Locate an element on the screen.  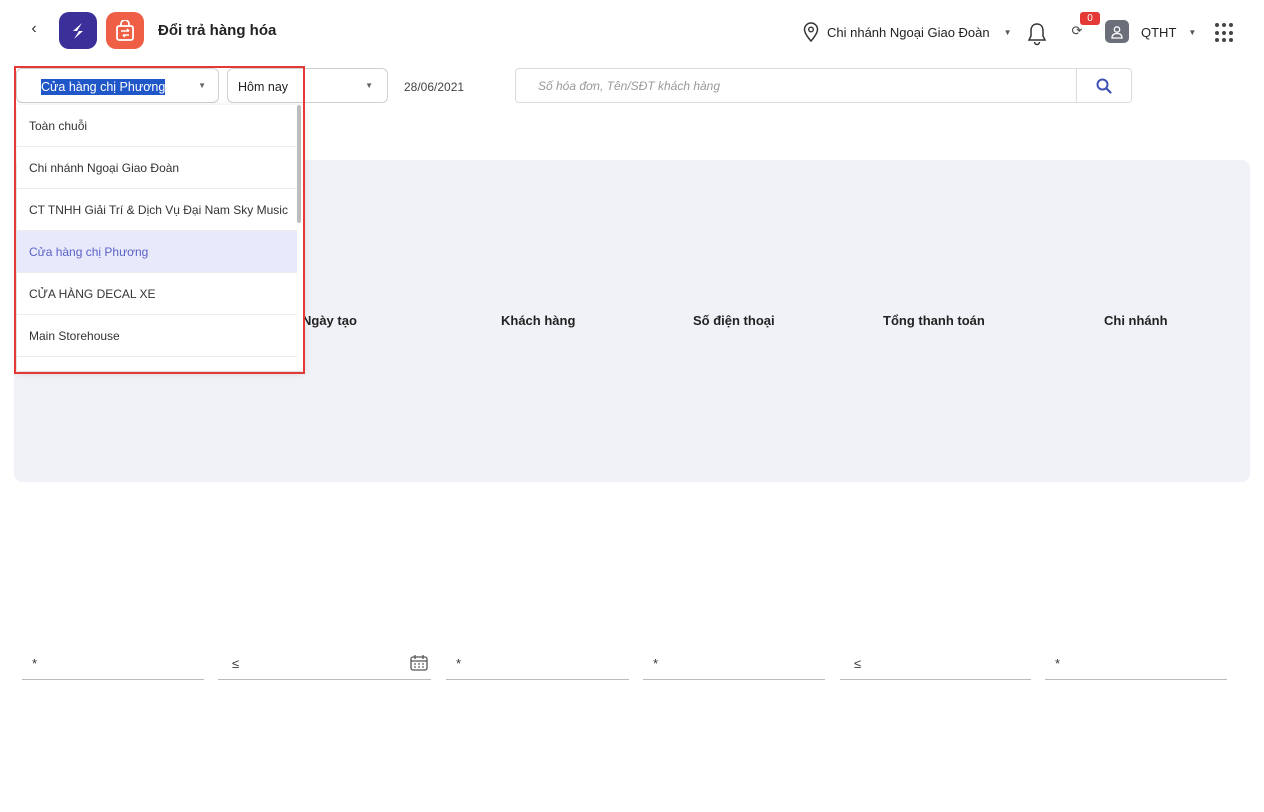
notification-button is located at coordinates (1037, 36).